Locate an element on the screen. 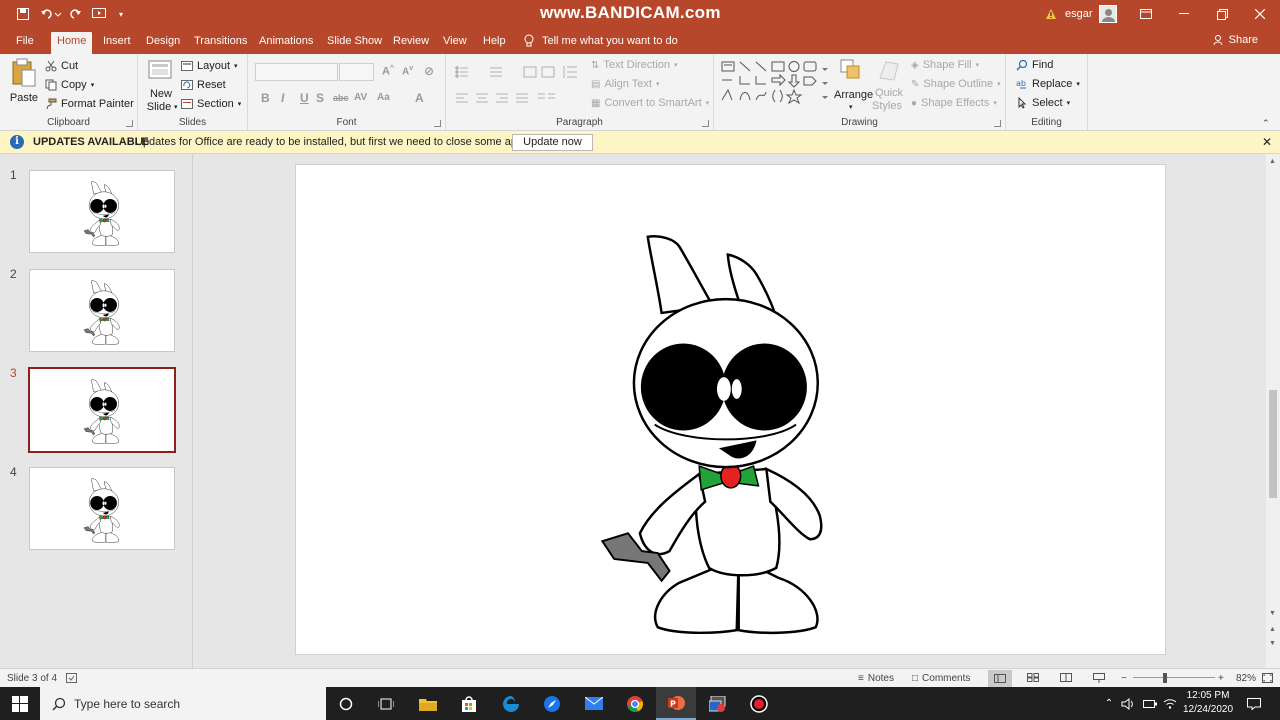 This screenshot has width=1280, height=720. powerpoint-icon: P is located at coordinates (676, 703).